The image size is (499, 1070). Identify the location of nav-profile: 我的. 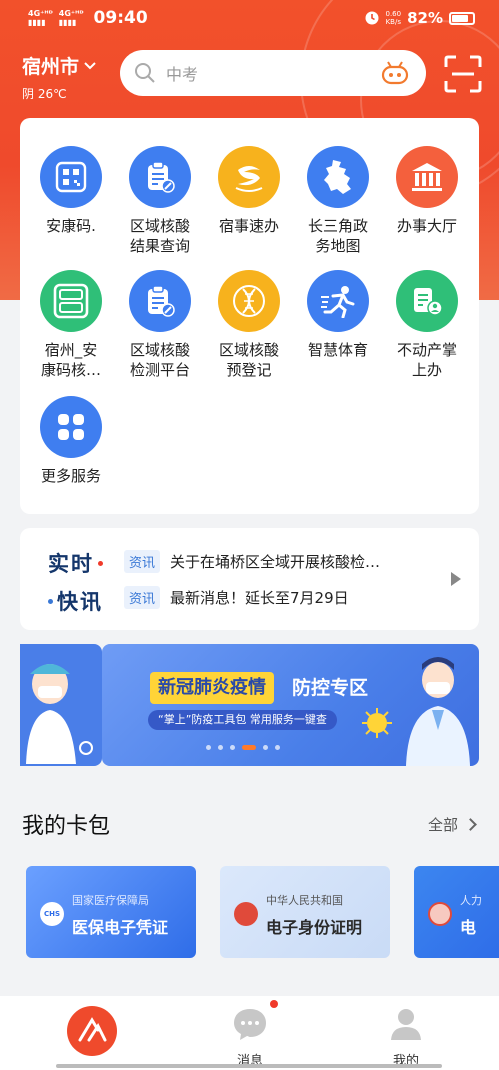
(406, 1033).